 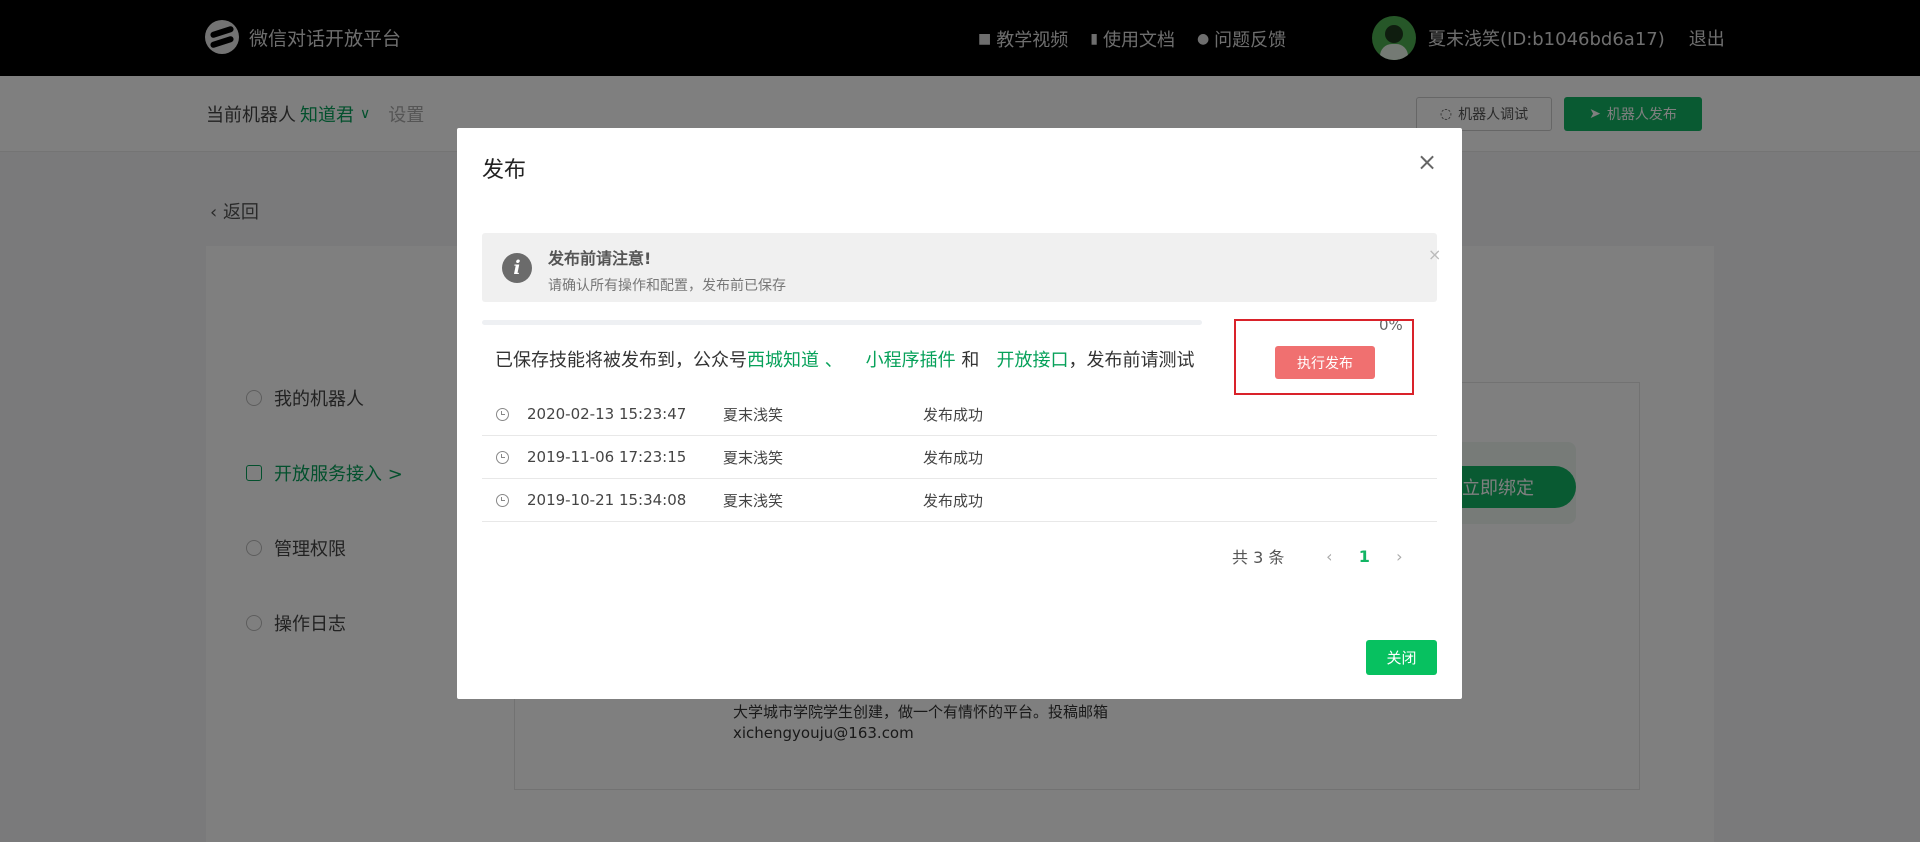 I want to click on and-text: 和, so click(x=967, y=360).